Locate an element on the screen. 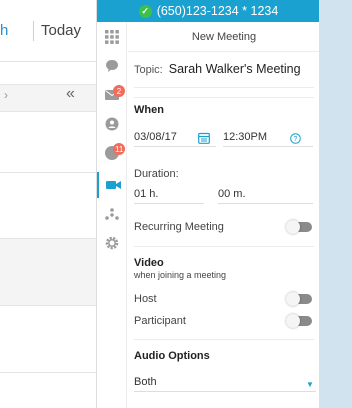 This screenshot has height=408, width=352. audio-options-value: Both is located at coordinates (145, 381).